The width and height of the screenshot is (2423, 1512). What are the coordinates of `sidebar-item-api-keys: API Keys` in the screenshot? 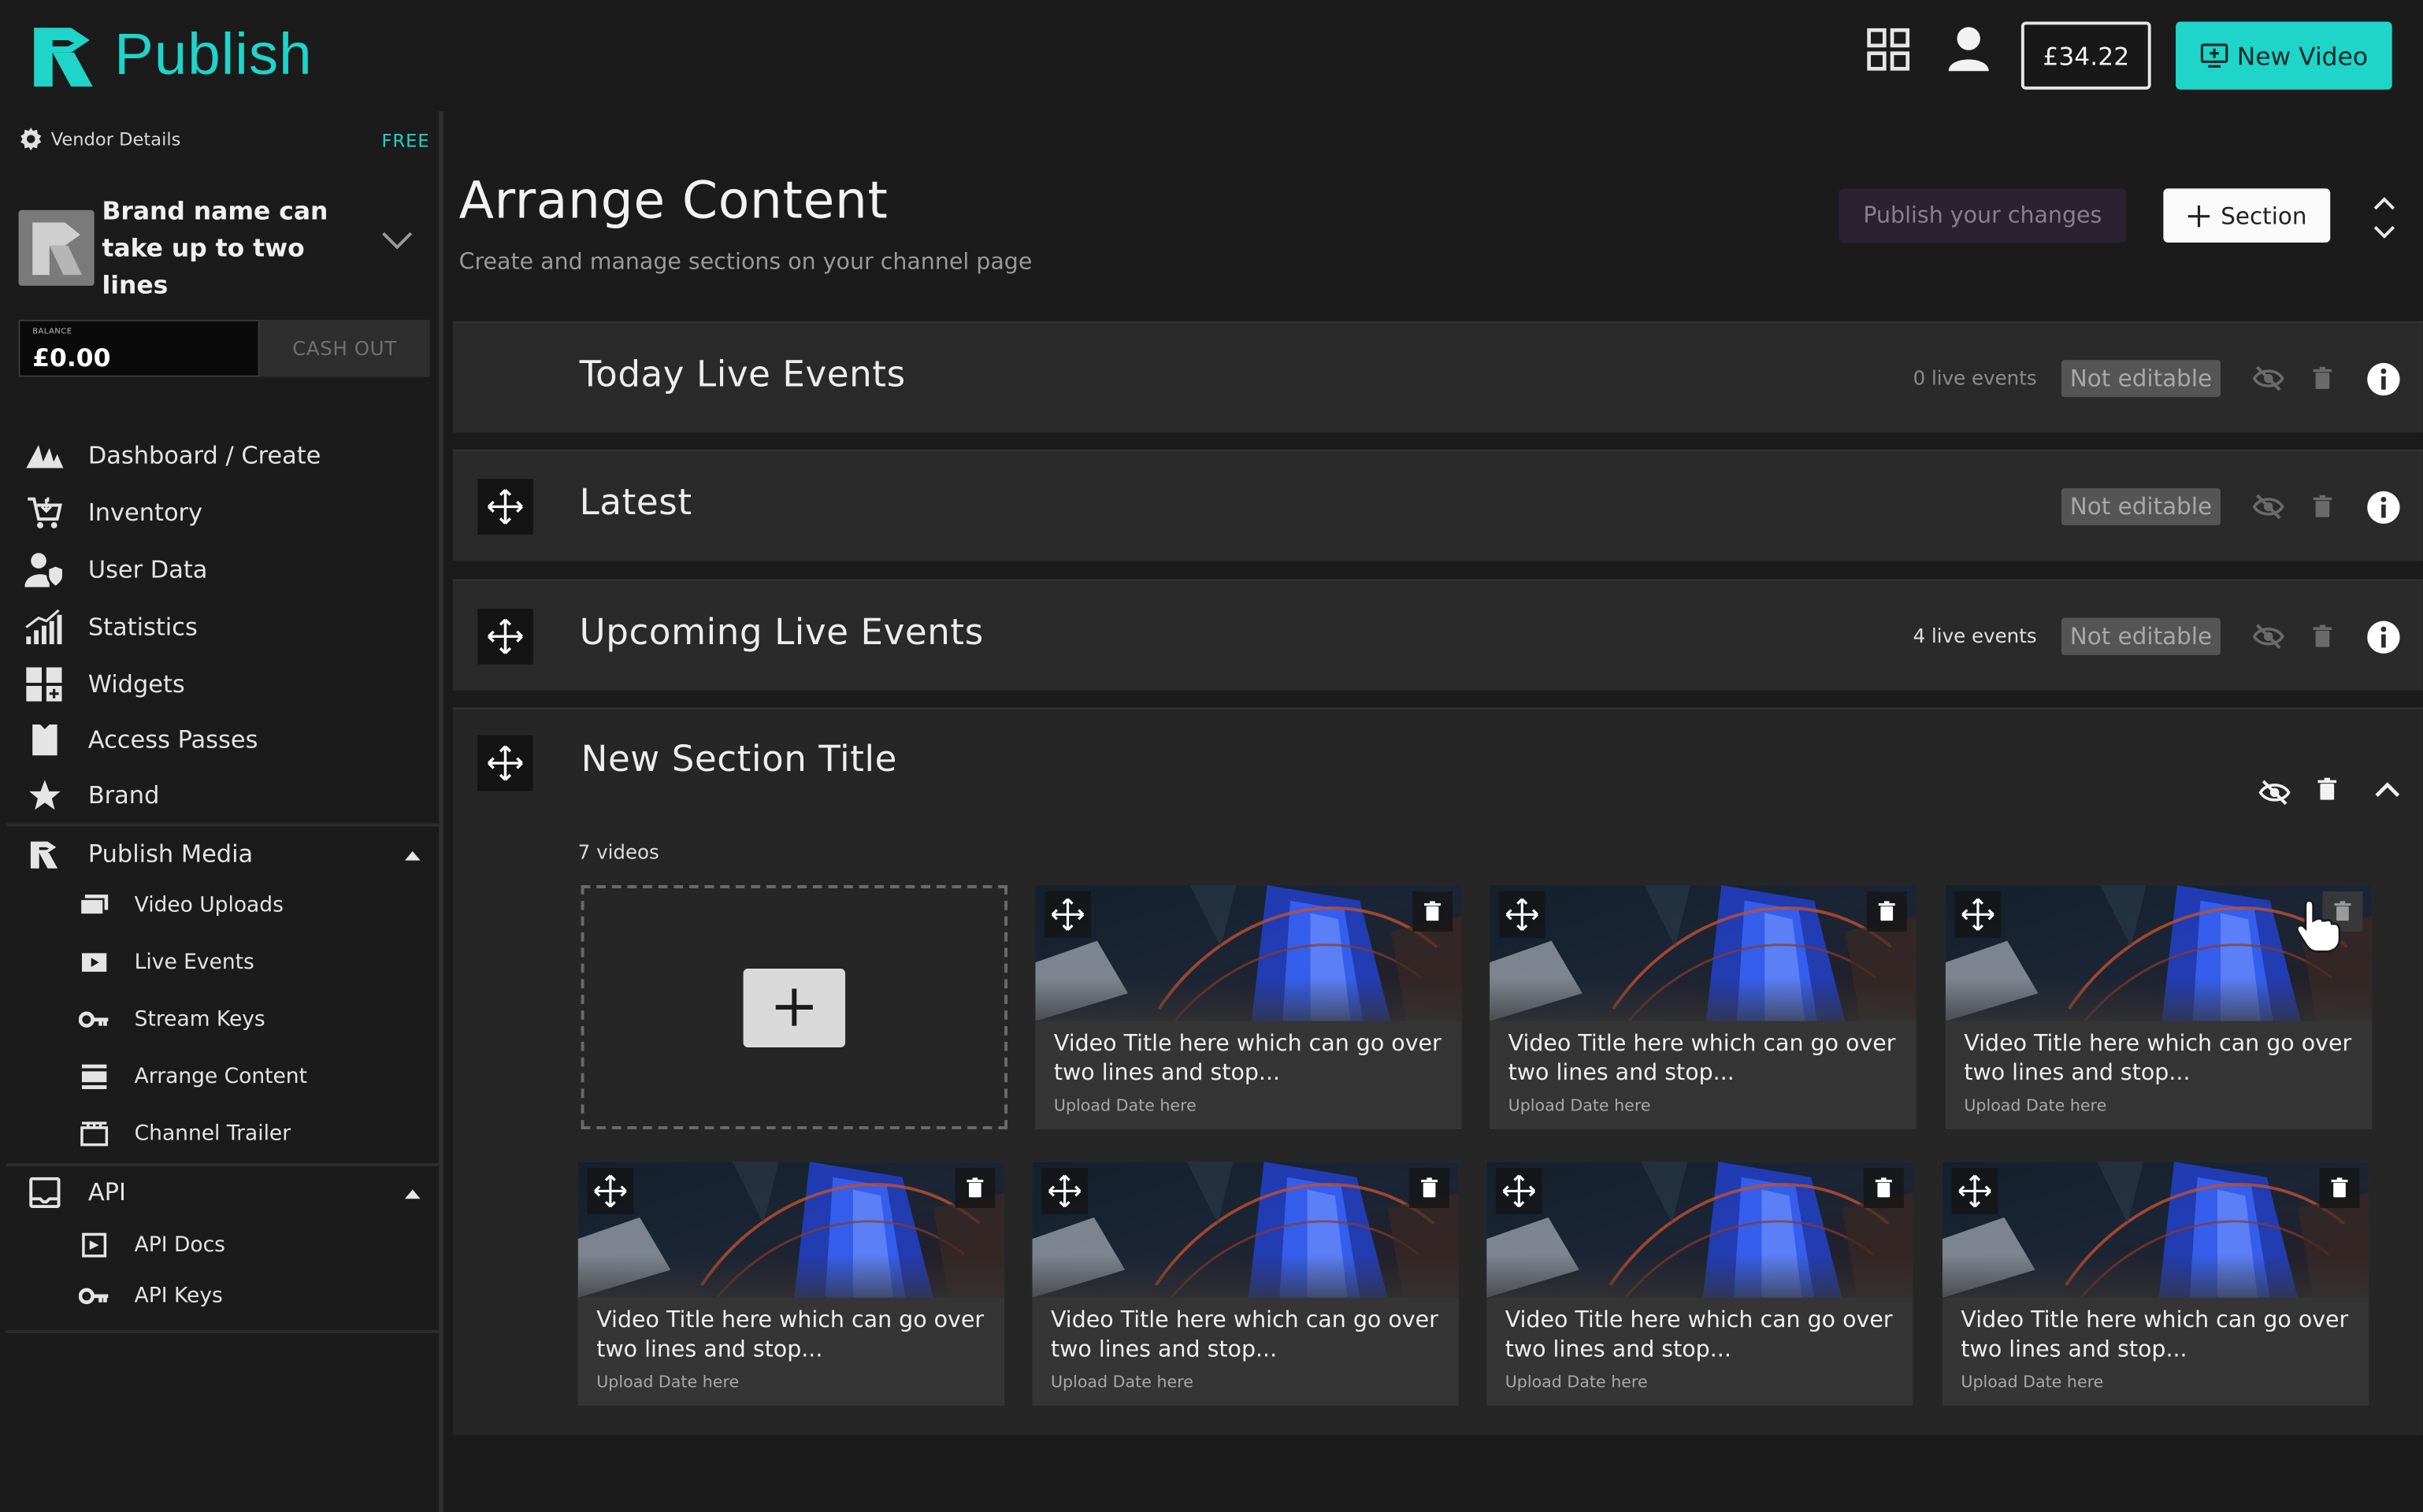 It's located at (150, 1296).